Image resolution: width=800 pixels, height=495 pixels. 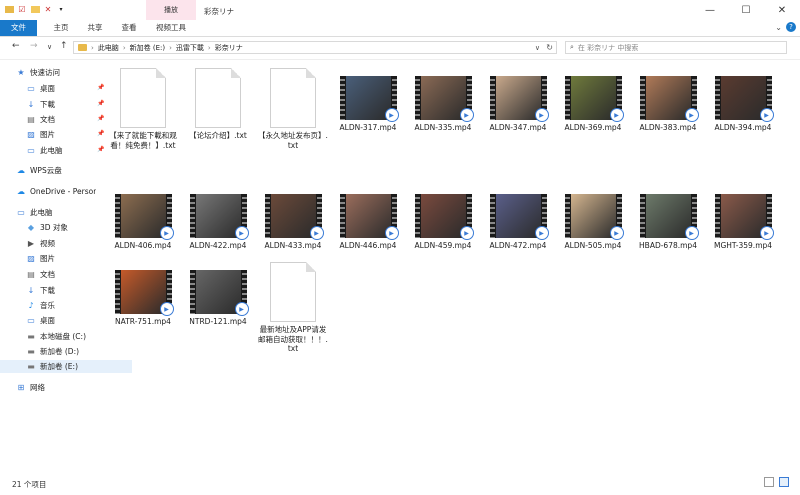 I want to click on folder-icon, so click(x=9, y=9).